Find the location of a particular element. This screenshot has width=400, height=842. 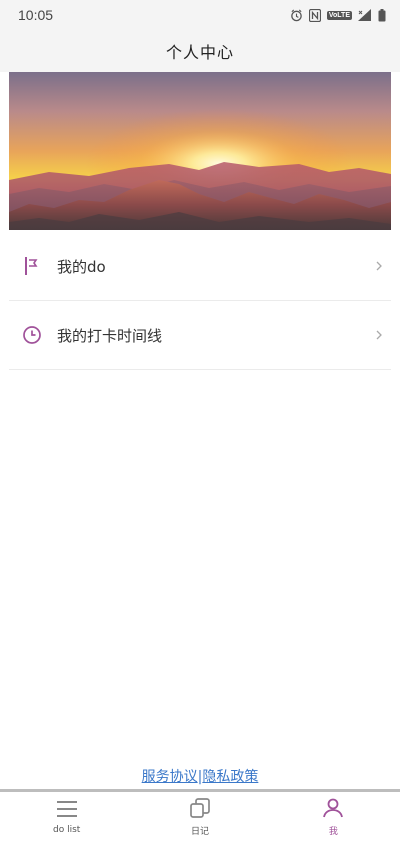

status-icons: VoLTE is located at coordinates (338, 15).